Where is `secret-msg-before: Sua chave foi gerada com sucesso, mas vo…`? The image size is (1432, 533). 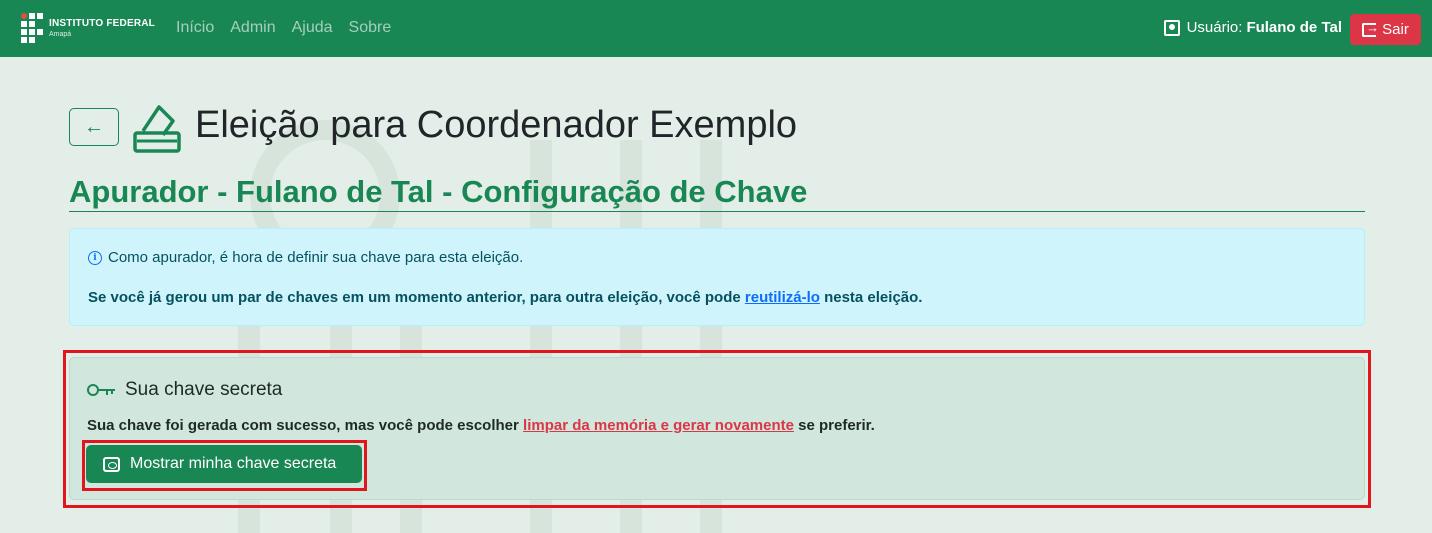 secret-msg-before: Sua chave foi gerada com sucesso, mas vo… is located at coordinates (305, 425).